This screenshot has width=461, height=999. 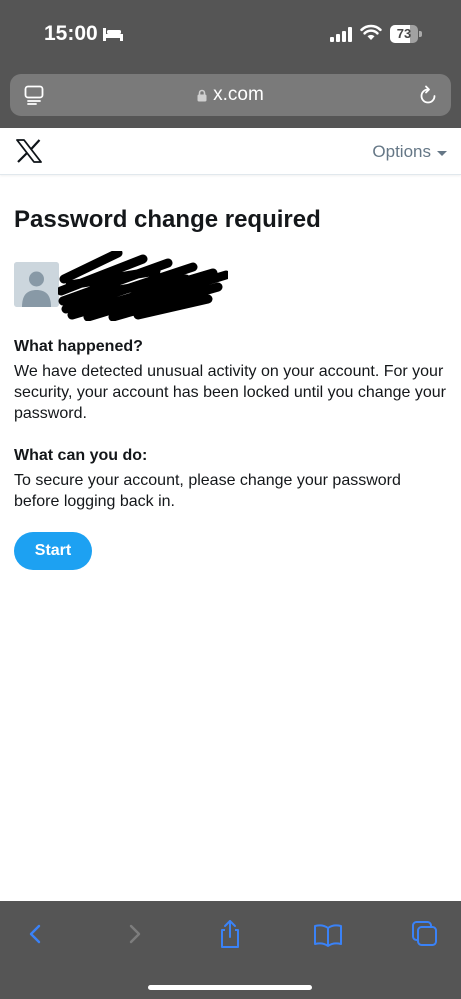 I want to click on forward-icon, so click(x=134, y=934).